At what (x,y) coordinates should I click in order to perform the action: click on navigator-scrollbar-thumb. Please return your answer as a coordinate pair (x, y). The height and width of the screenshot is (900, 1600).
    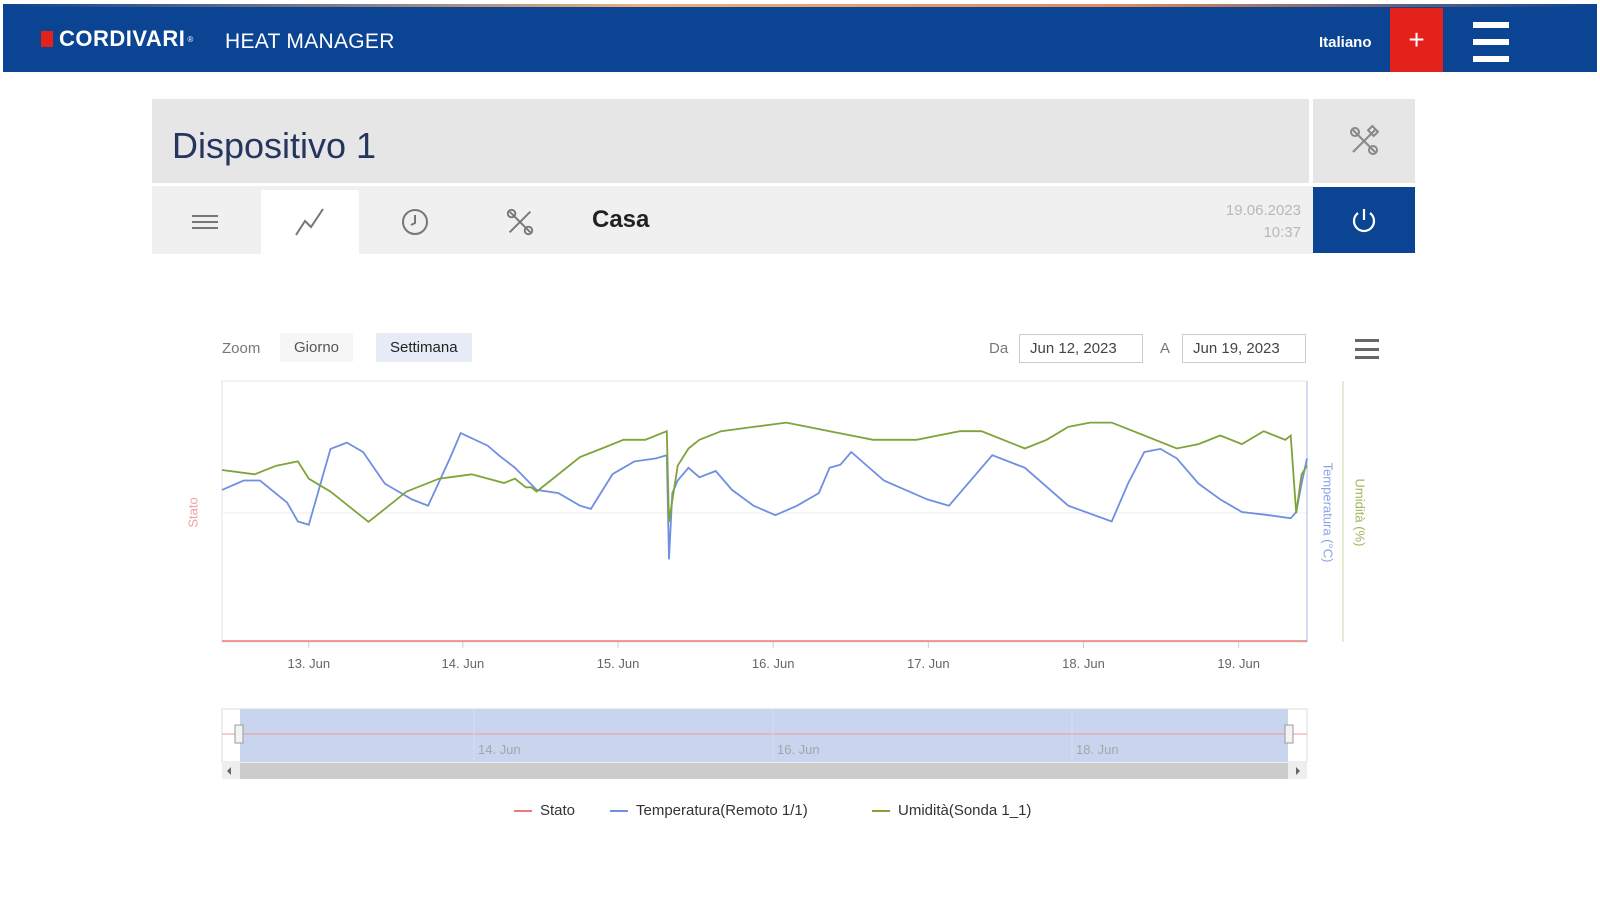
    Looking at the image, I should click on (764, 771).